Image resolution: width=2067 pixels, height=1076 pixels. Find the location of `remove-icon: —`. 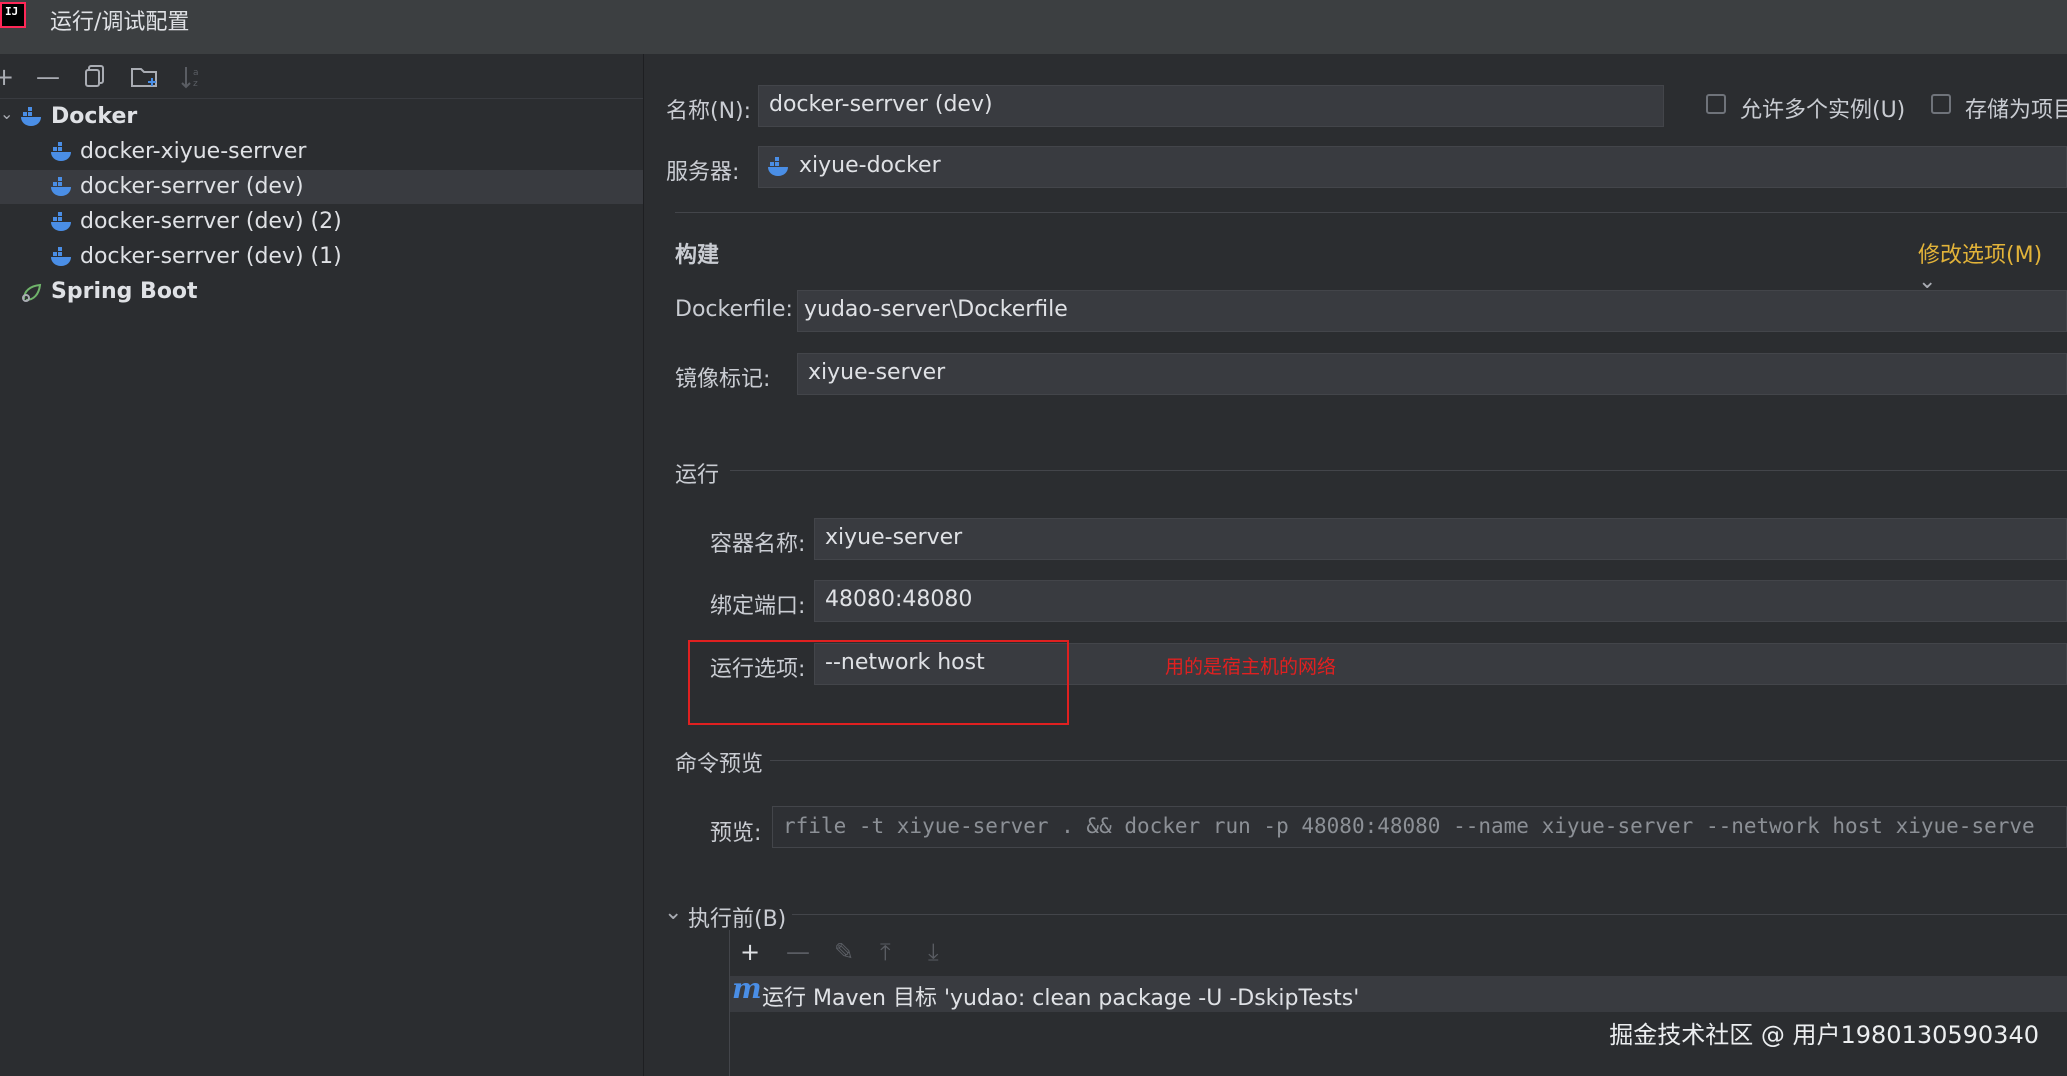

remove-icon: — is located at coordinates (48, 77).